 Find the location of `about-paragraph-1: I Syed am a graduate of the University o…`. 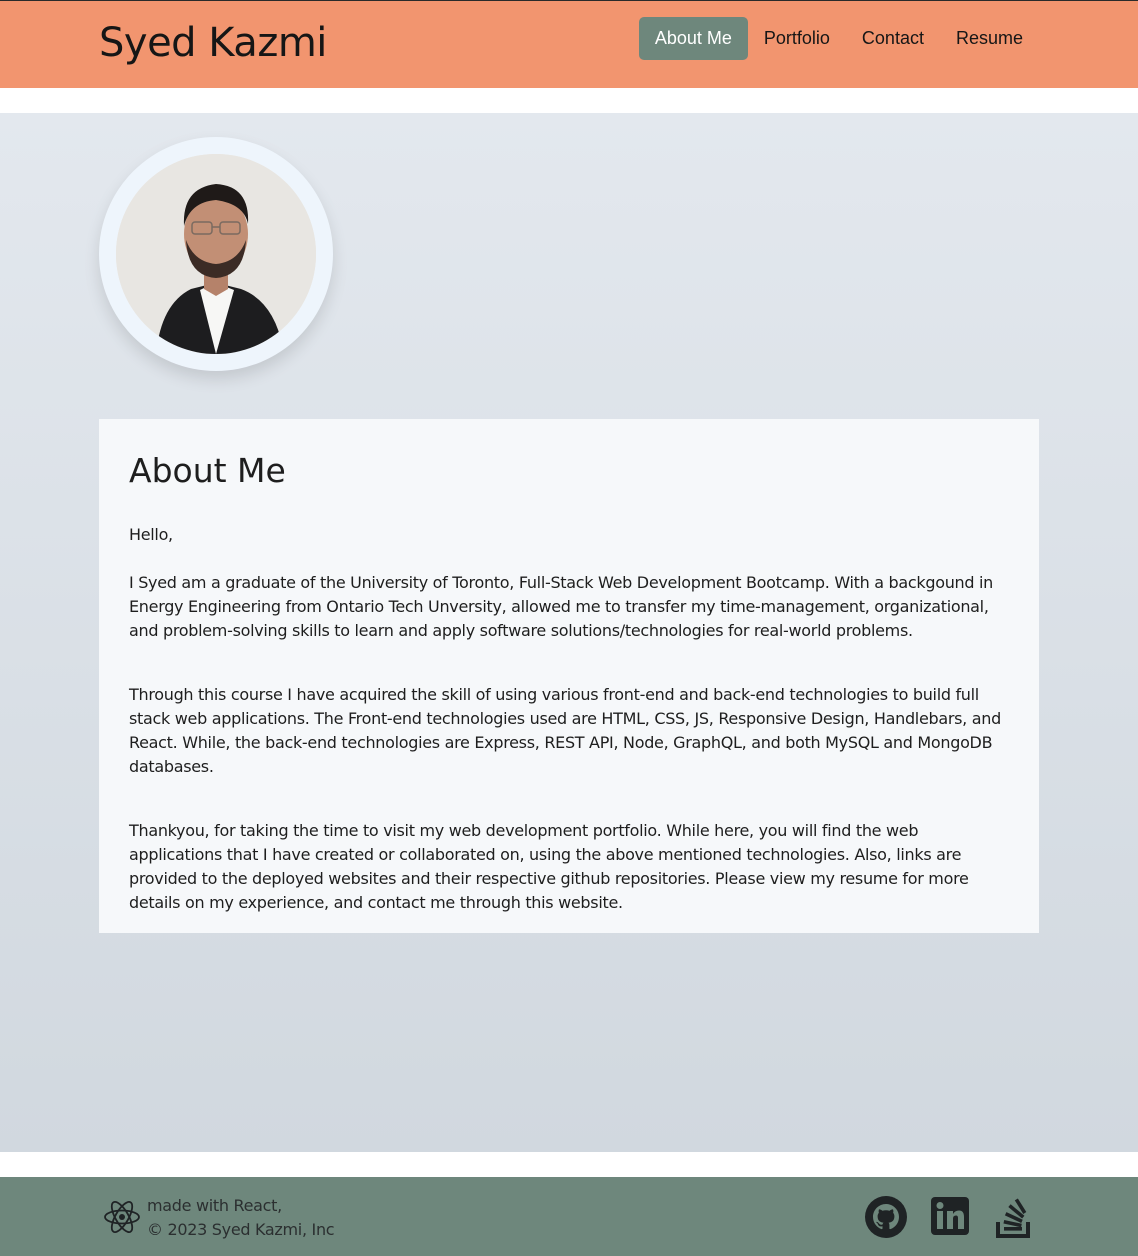

about-paragraph-1: I Syed am a graduate of the University o… is located at coordinates (561, 606).